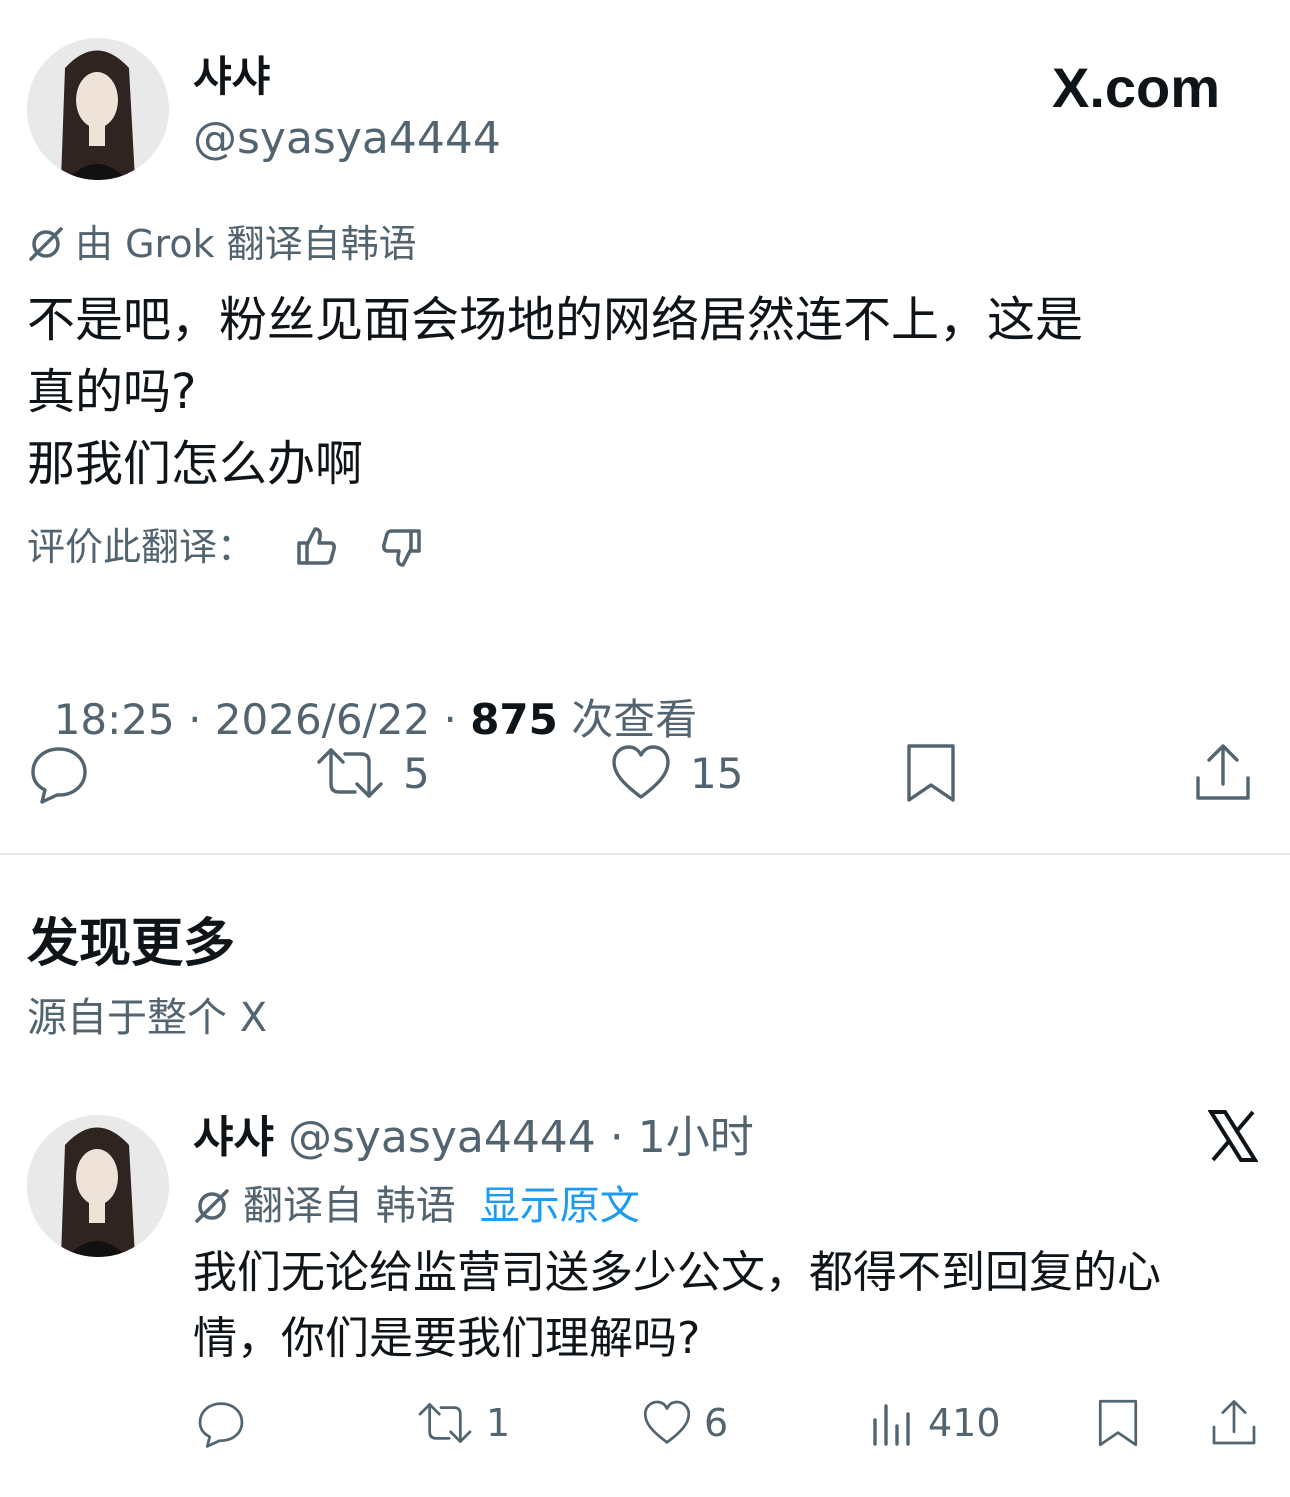 Image resolution: width=1290 pixels, height=1497 pixels. I want to click on reply-handle-time: @syasya4444 · 1小时, so click(521, 1137).